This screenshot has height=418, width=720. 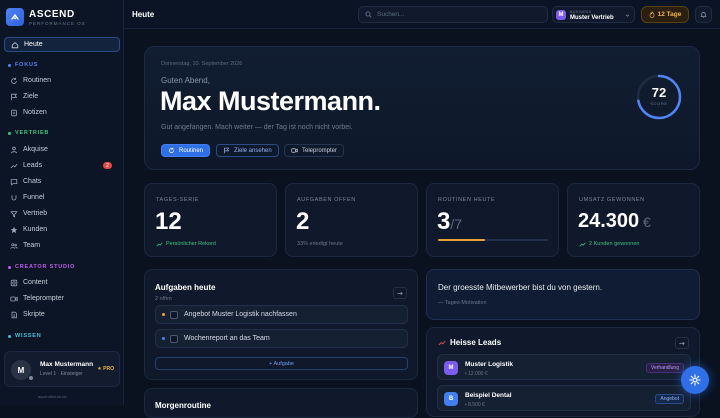 I want to click on sidebar-item-chats: Chats, so click(x=62, y=181).